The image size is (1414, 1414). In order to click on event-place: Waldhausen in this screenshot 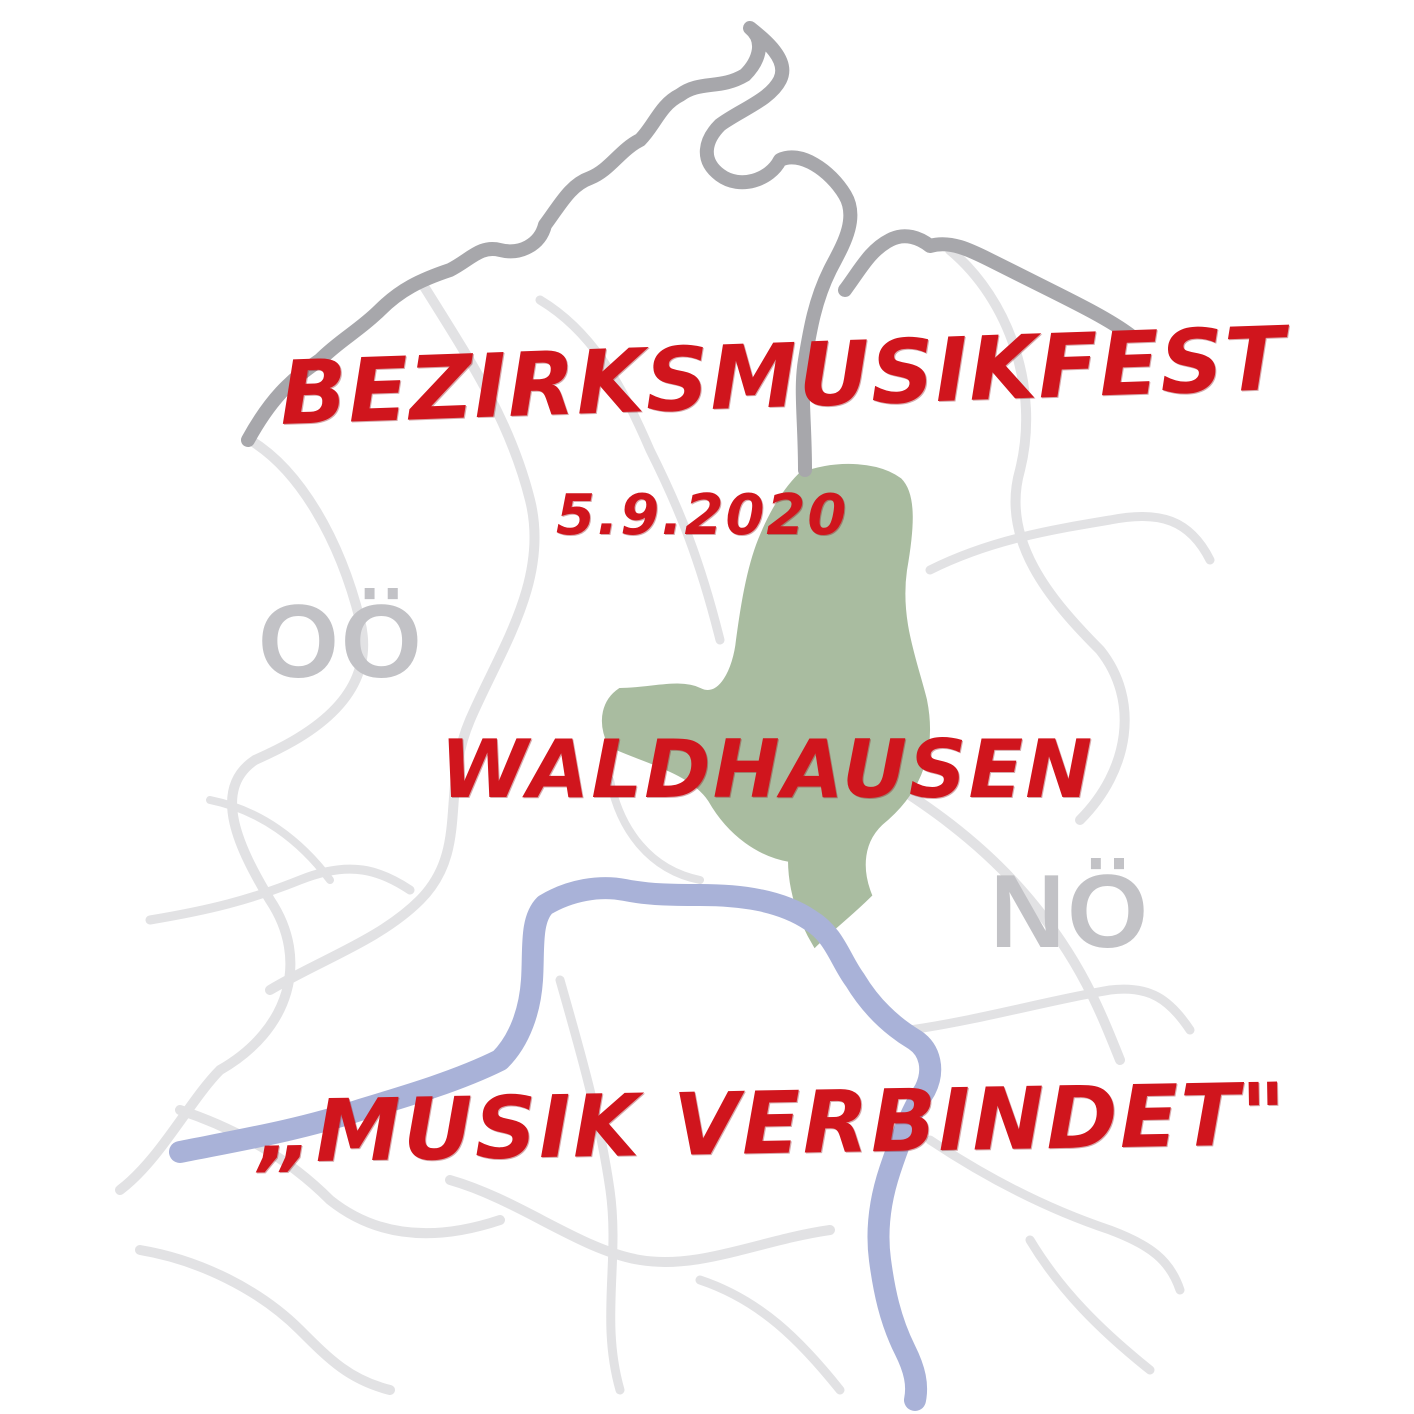, I will do `click(767, 769)`.